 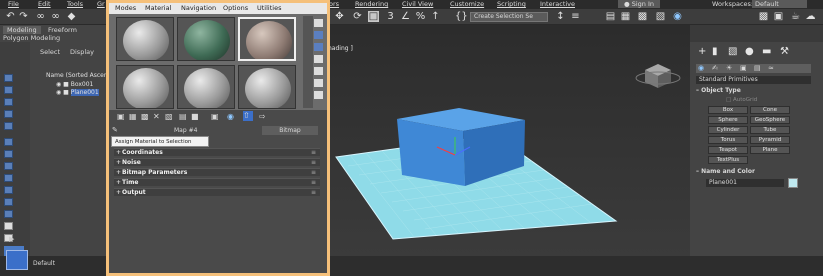 What do you see at coordinates (745, 183) in the screenshot?
I see `object-name-field: Plane001` at bounding box center [745, 183].